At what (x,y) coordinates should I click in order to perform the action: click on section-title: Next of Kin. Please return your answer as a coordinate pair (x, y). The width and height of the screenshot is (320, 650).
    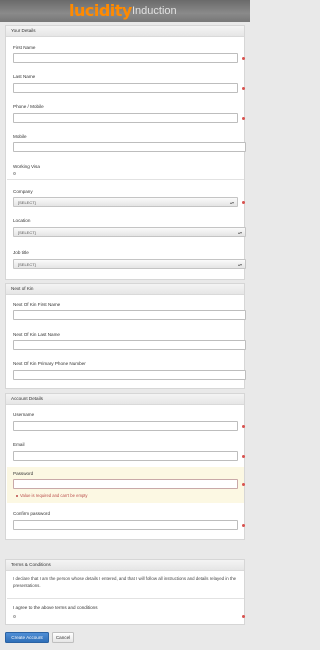
    Looking at the image, I should click on (125, 289).